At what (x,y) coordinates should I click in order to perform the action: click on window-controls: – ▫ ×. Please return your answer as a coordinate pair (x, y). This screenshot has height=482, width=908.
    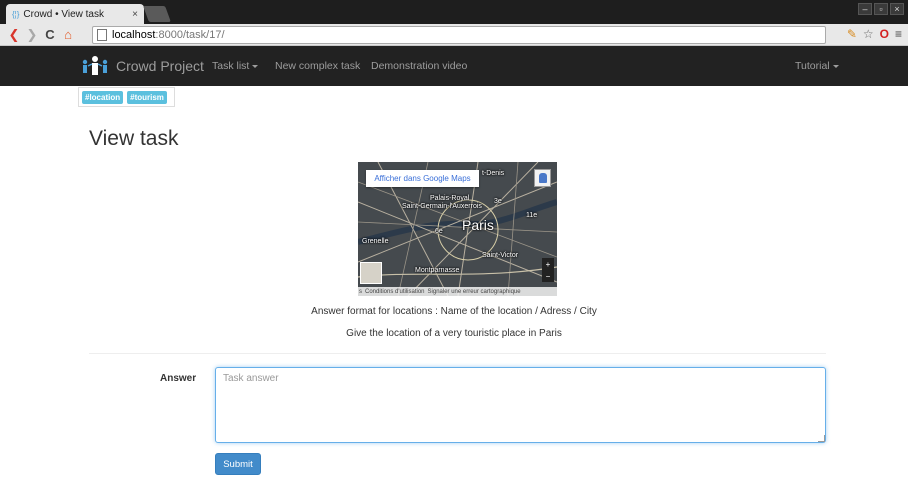
    Looking at the image, I should click on (881, 9).